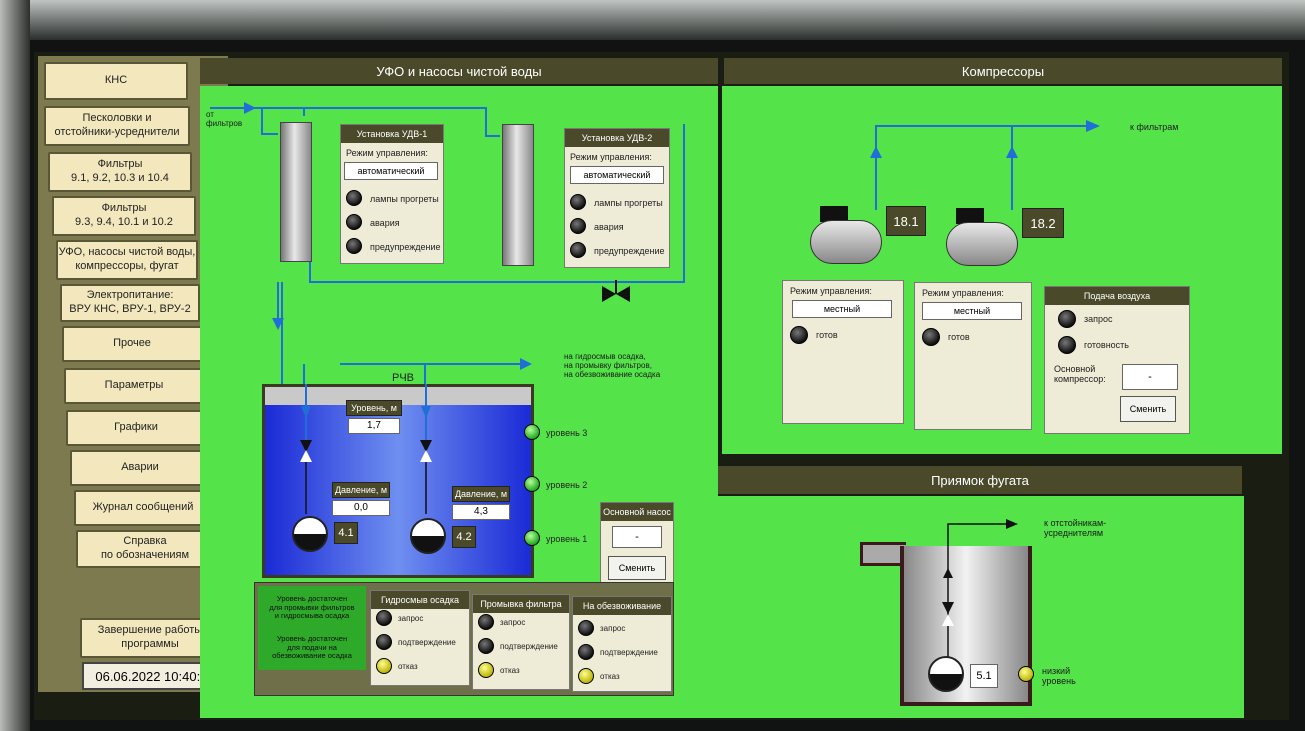 This screenshot has height=731, width=1305. Describe the element at coordinates (617, 175) in the screenshot. I see `udv2-mode-field: автоматический` at that location.